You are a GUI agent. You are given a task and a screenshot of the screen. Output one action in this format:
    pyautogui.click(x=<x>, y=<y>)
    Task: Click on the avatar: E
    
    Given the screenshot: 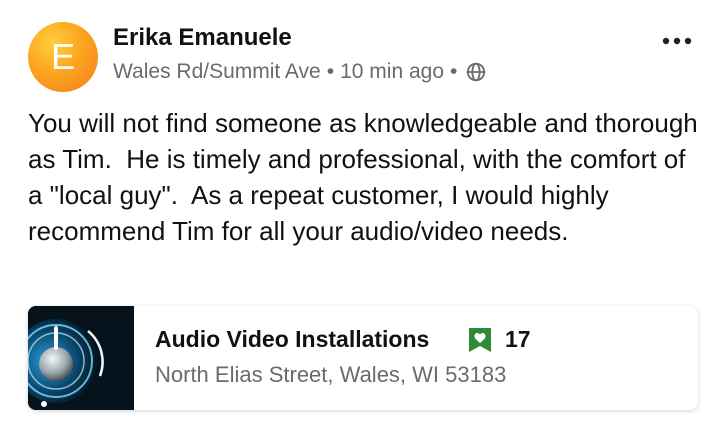 What is the action you would take?
    pyautogui.click(x=63, y=57)
    